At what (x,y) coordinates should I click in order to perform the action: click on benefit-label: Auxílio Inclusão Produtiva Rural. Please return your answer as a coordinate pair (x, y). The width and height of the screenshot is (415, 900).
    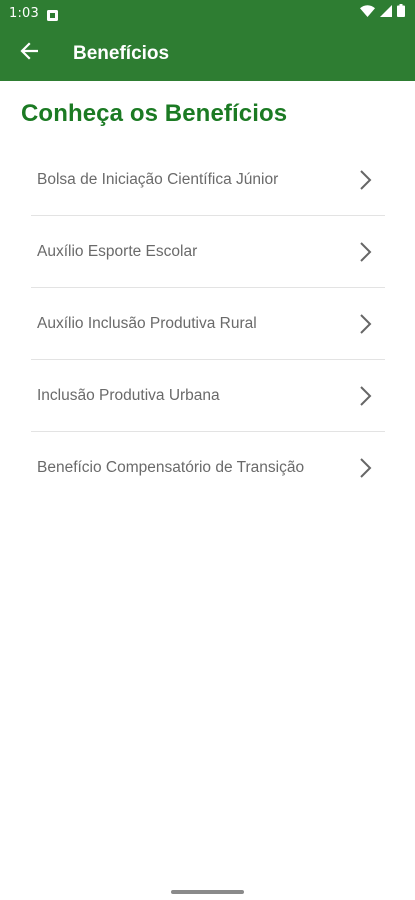
    Looking at the image, I should click on (147, 323).